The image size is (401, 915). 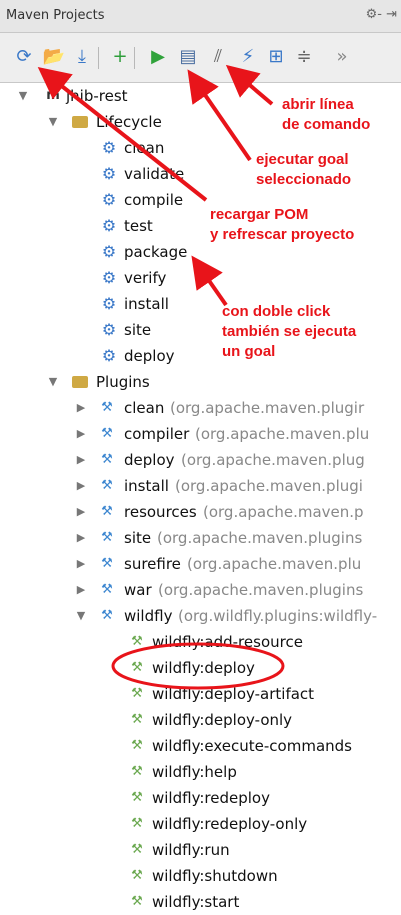 What do you see at coordinates (302, 159) in the screenshot?
I see `annotation-run-goal-line1: ejecutar goal` at bounding box center [302, 159].